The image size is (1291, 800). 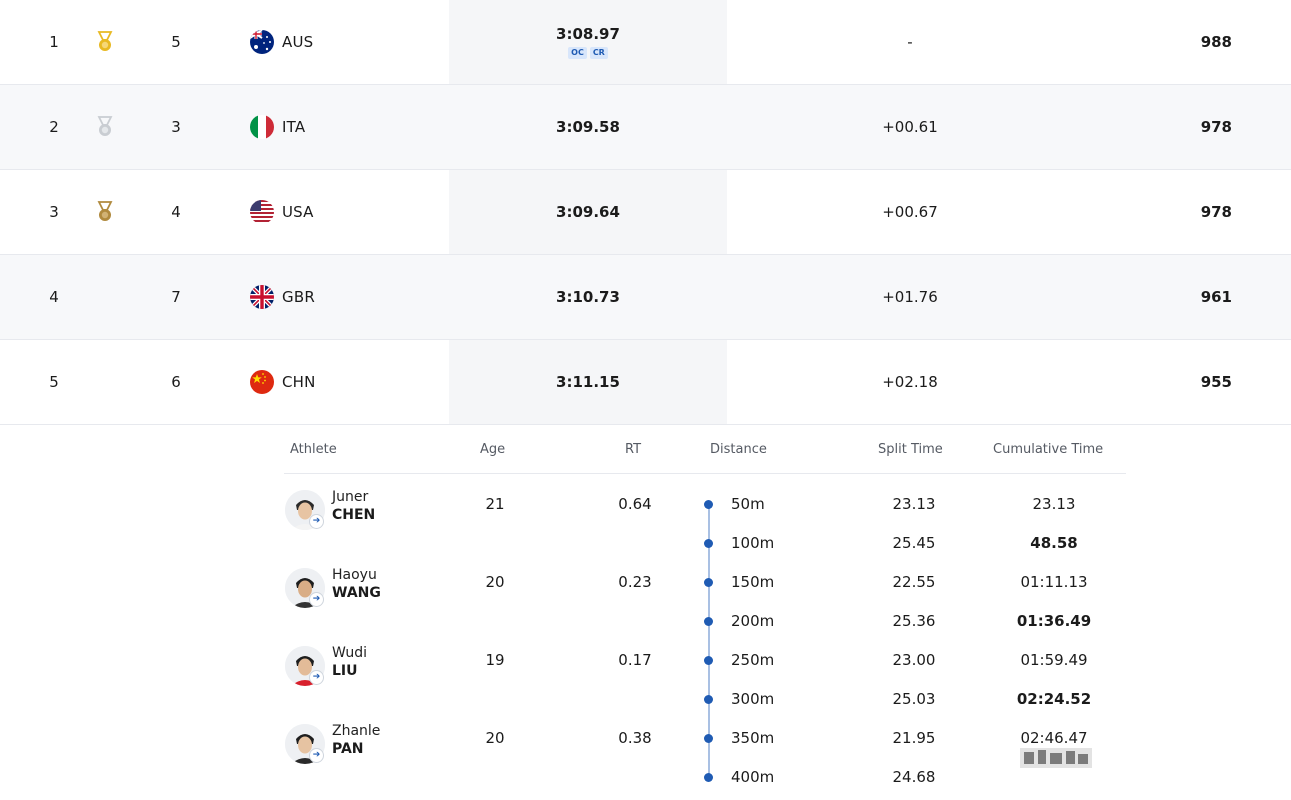 I want to click on result-row: 4 7 GBR 3:10.73 +01.76 961, so click(x=645, y=297).